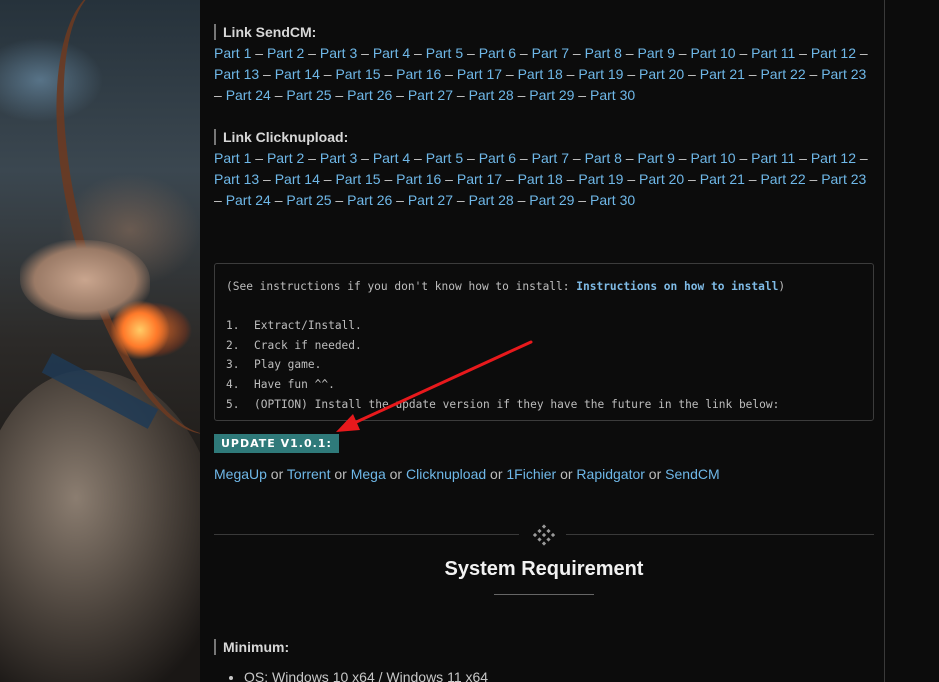 This screenshot has height=682, width=939. Describe the element at coordinates (833, 158) in the screenshot. I see `clicknupload-part-link: Part 12` at that location.